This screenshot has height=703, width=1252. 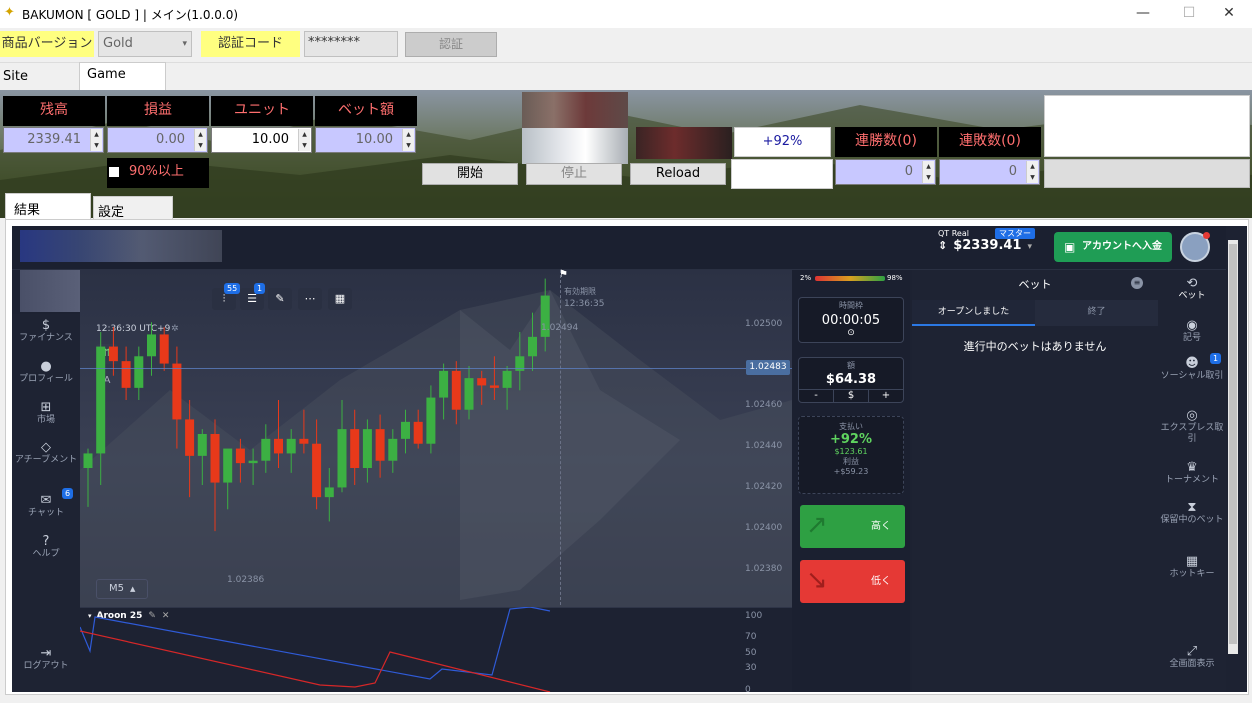 What do you see at coordinates (408, 140) in the screenshot?
I see `bet-amount-spinner: ▲ ▼` at bounding box center [408, 140].